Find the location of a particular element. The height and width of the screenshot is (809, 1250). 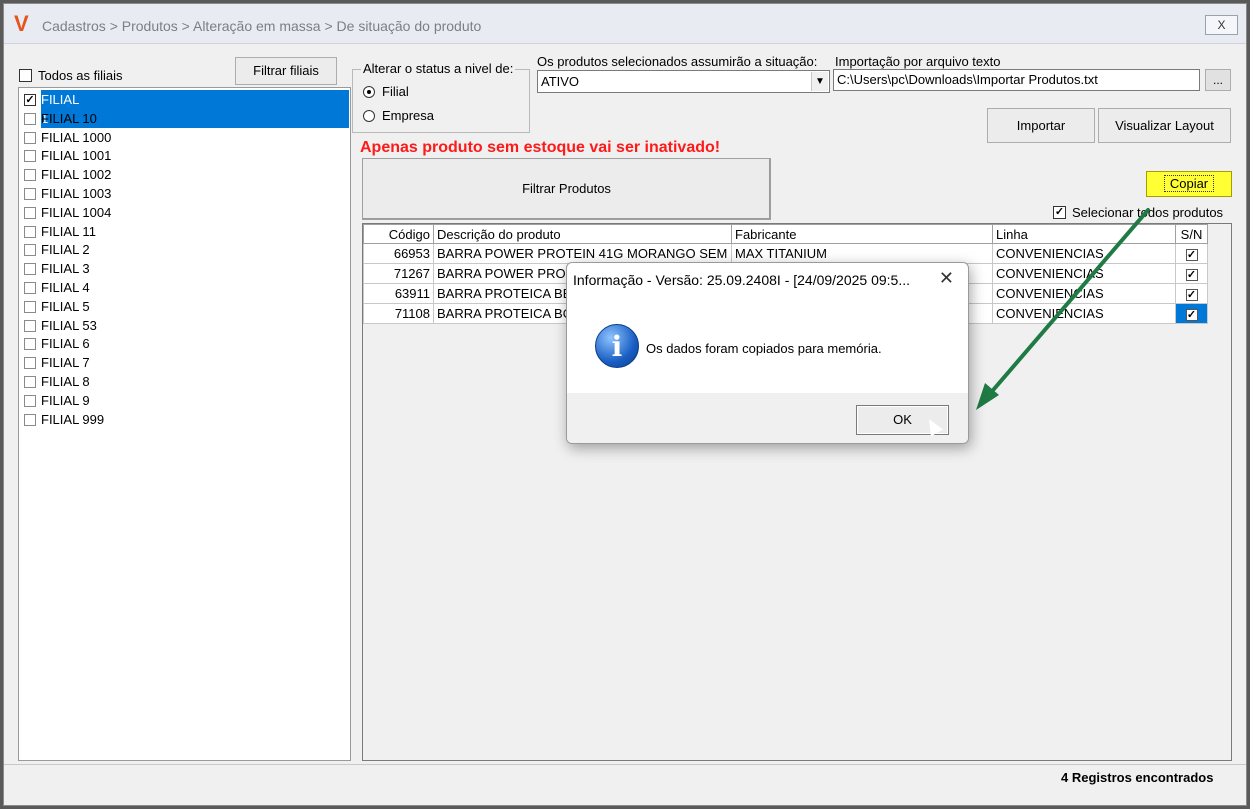

situation-value: ATIVO is located at coordinates (560, 81).